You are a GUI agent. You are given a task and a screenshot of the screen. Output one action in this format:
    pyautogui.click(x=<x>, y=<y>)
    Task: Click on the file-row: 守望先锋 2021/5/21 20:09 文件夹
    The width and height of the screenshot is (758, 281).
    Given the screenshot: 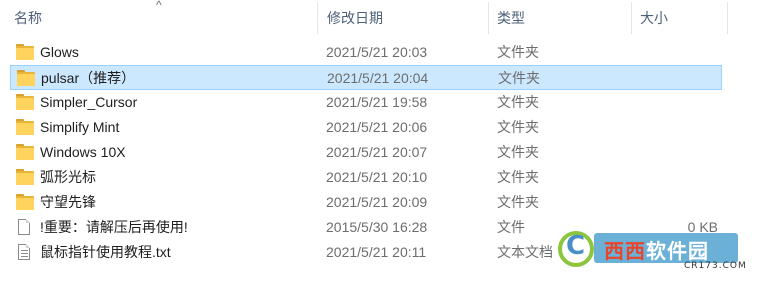 What is the action you would take?
    pyautogui.click(x=366, y=202)
    